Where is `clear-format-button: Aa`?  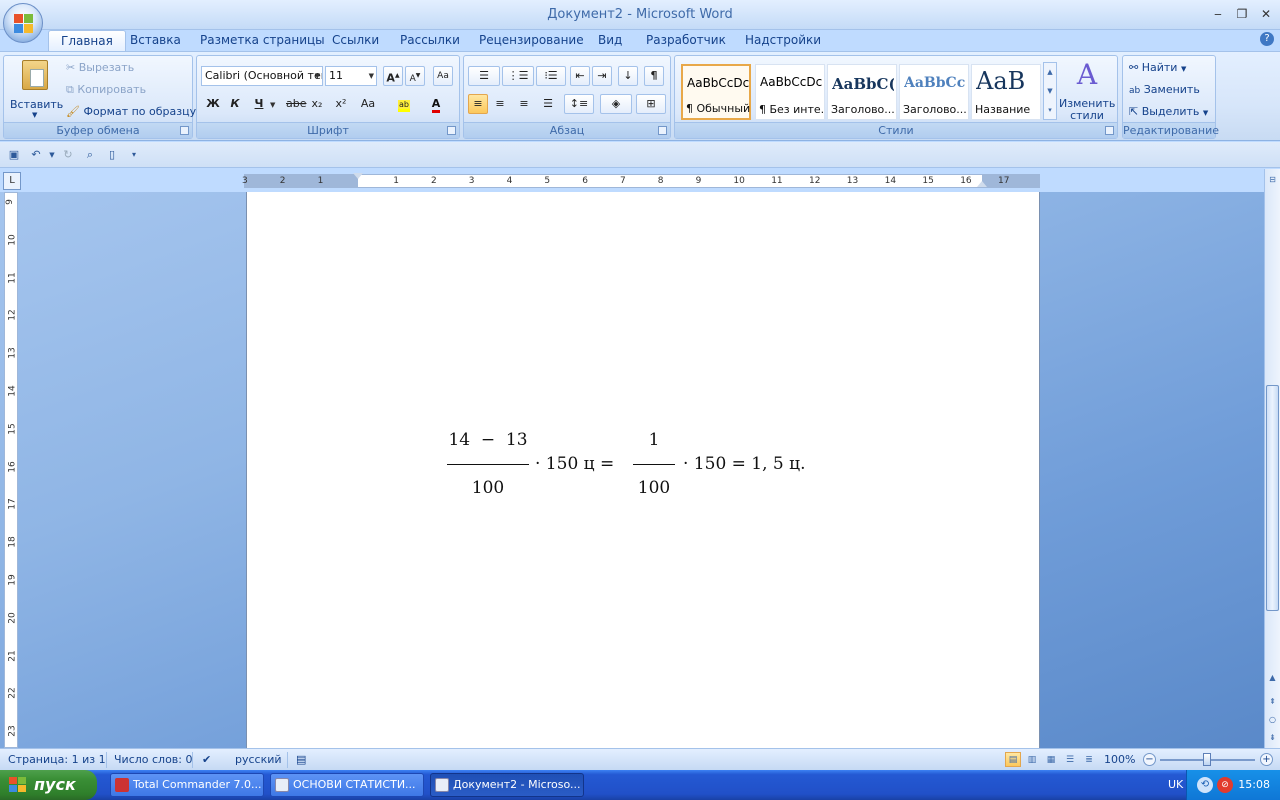
clear-format-button: Aa is located at coordinates (443, 76).